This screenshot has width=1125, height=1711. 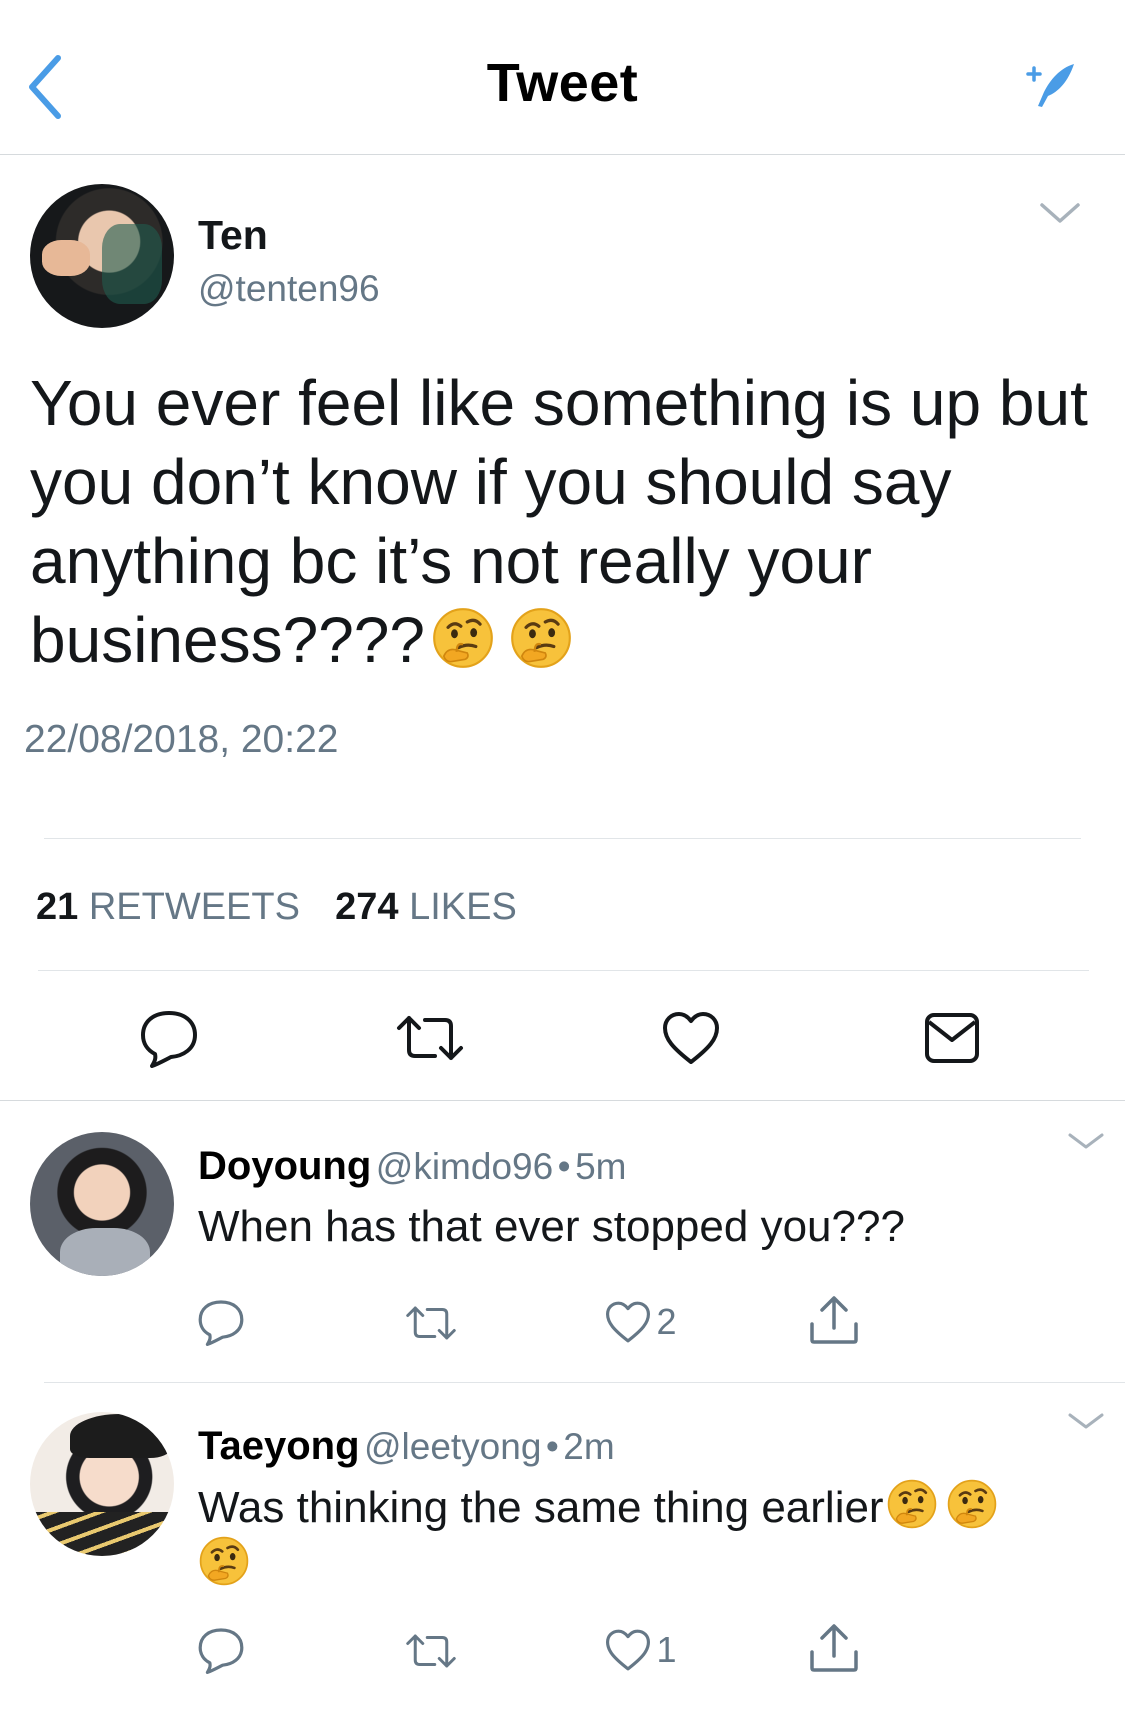 I want to click on reply-text: Was thinking the same thing earlier, so click(x=541, y=1507).